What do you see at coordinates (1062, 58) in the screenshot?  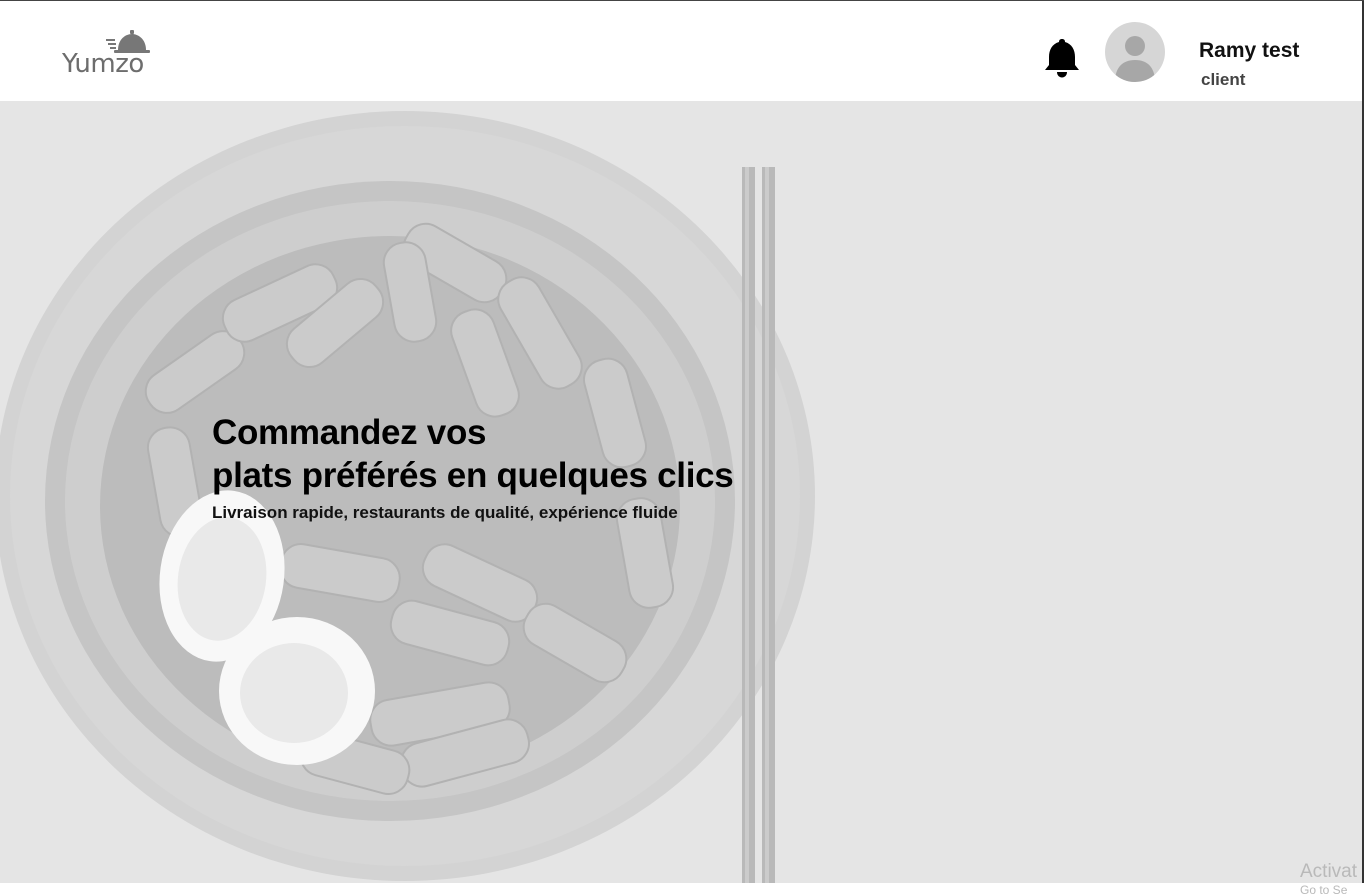 I see `bell-icon` at bounding box center [1062, 58].